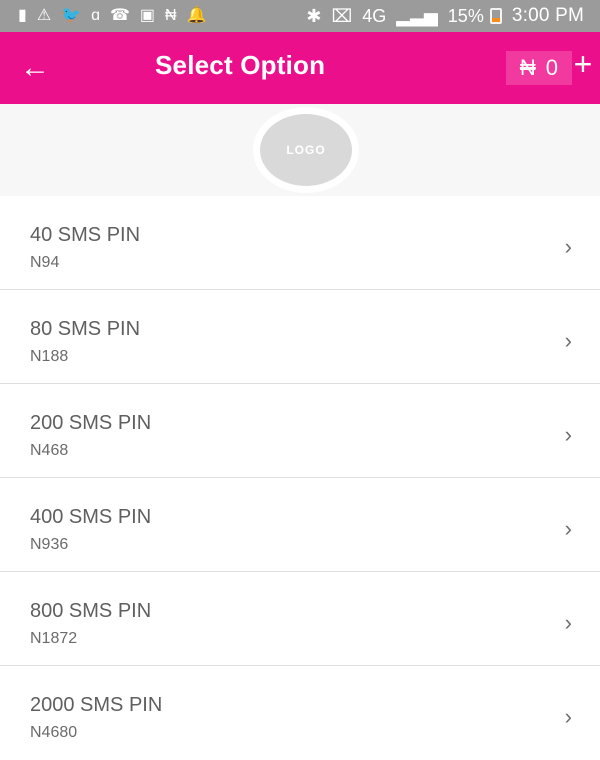  Describe the element at coordinates (171, 15) in the screenshot. I see `naira-icon: ₦` at that location.